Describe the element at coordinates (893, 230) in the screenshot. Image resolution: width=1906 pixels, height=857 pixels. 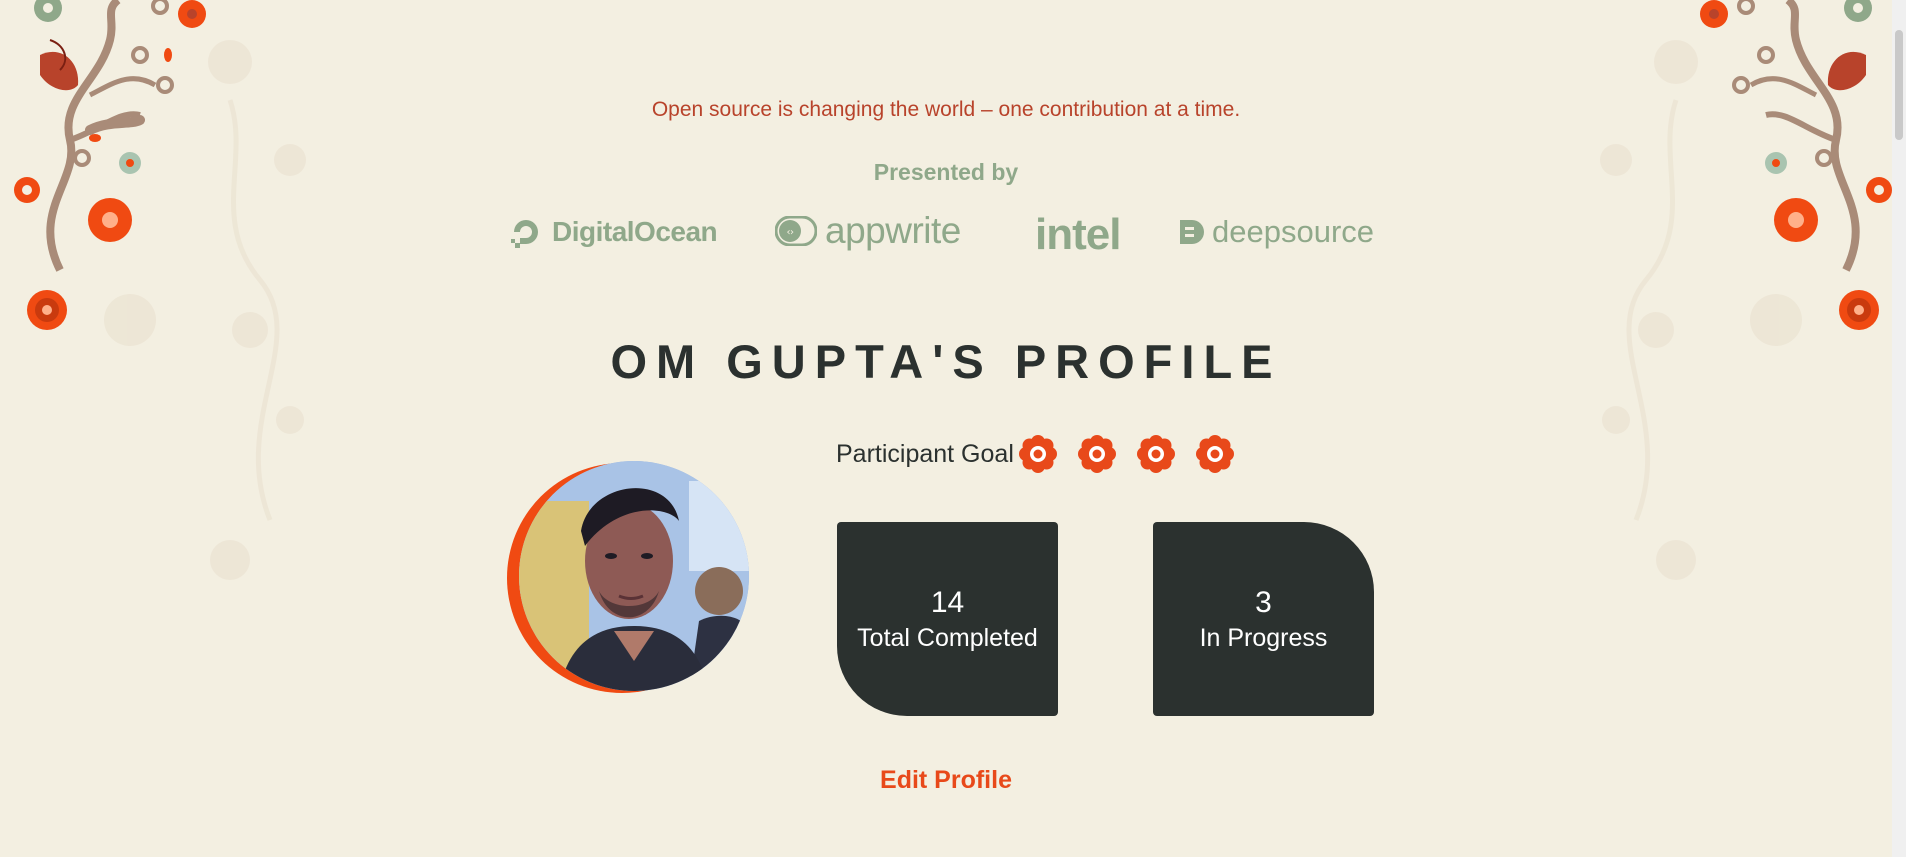
I see `appwrite-label: appwrite` at that location.